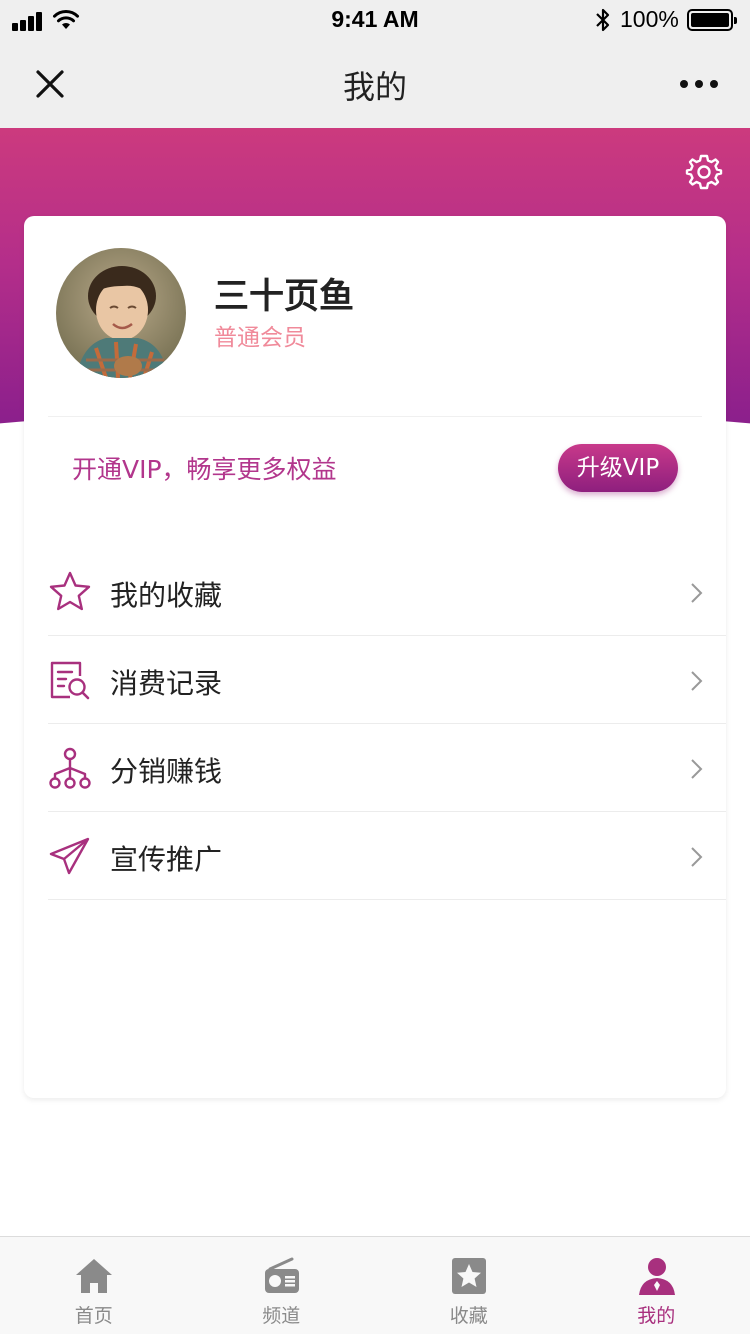 The height and width of the screenshot is (1334, 750). Describe the element at coordinates (618, 468) in the screenshot. I see `upgrade-vip-button: 升级VIP` at that location.